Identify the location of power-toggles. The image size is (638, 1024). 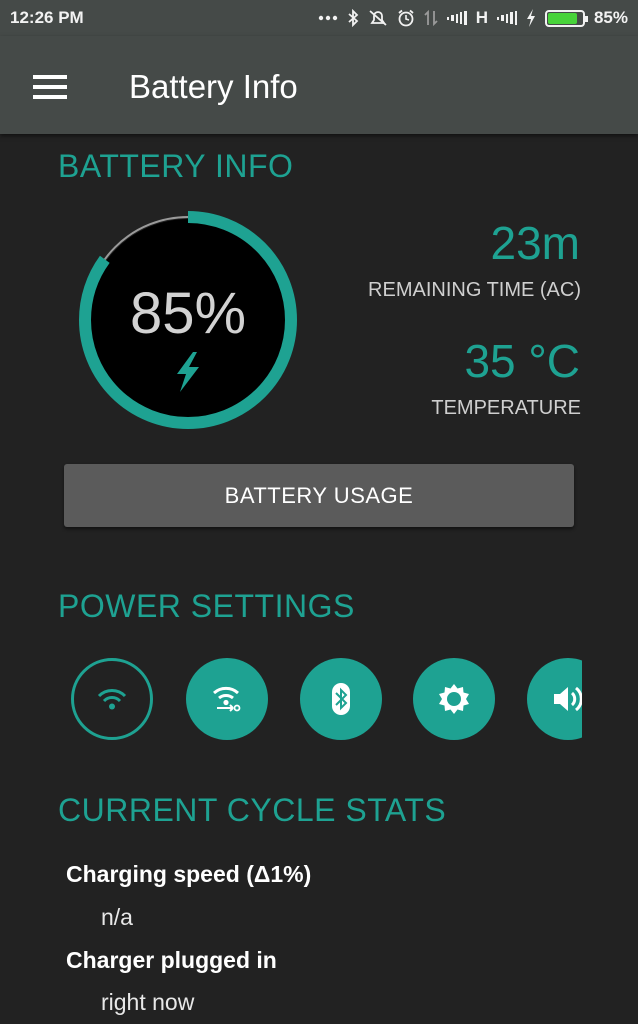
(326, 700).